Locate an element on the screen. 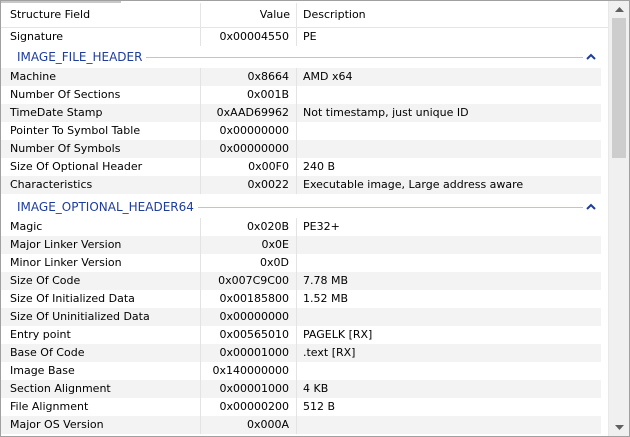 This screenshot has width=630, height=437. arrow-up-icon is located at coordinates (619, 9).